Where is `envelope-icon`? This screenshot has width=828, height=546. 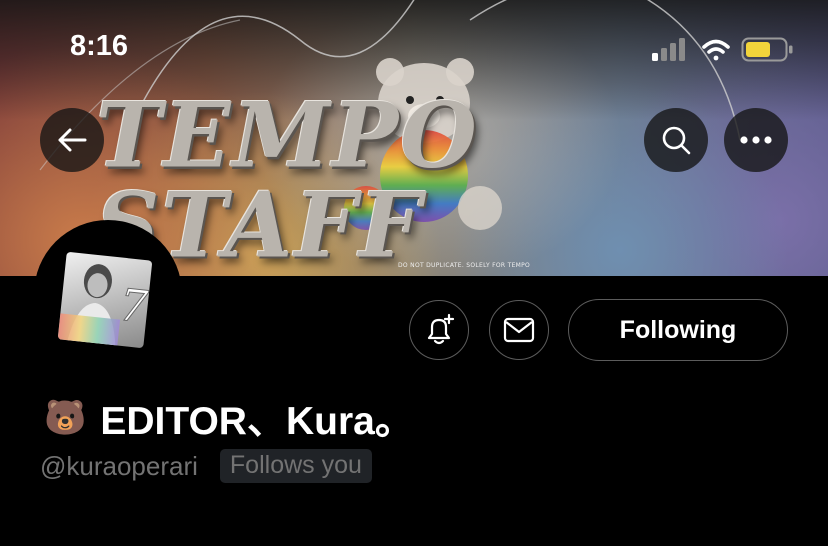 envelope-icon is located at coordinates (519, 330).